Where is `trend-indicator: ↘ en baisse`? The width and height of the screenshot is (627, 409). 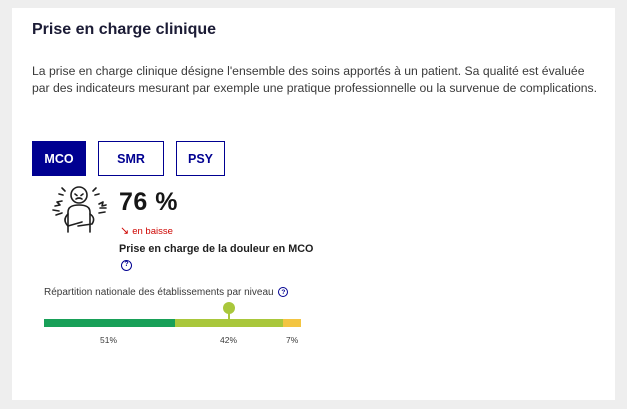
trend-indicator: ↘ en baisse is located at coordinates (146, 231).